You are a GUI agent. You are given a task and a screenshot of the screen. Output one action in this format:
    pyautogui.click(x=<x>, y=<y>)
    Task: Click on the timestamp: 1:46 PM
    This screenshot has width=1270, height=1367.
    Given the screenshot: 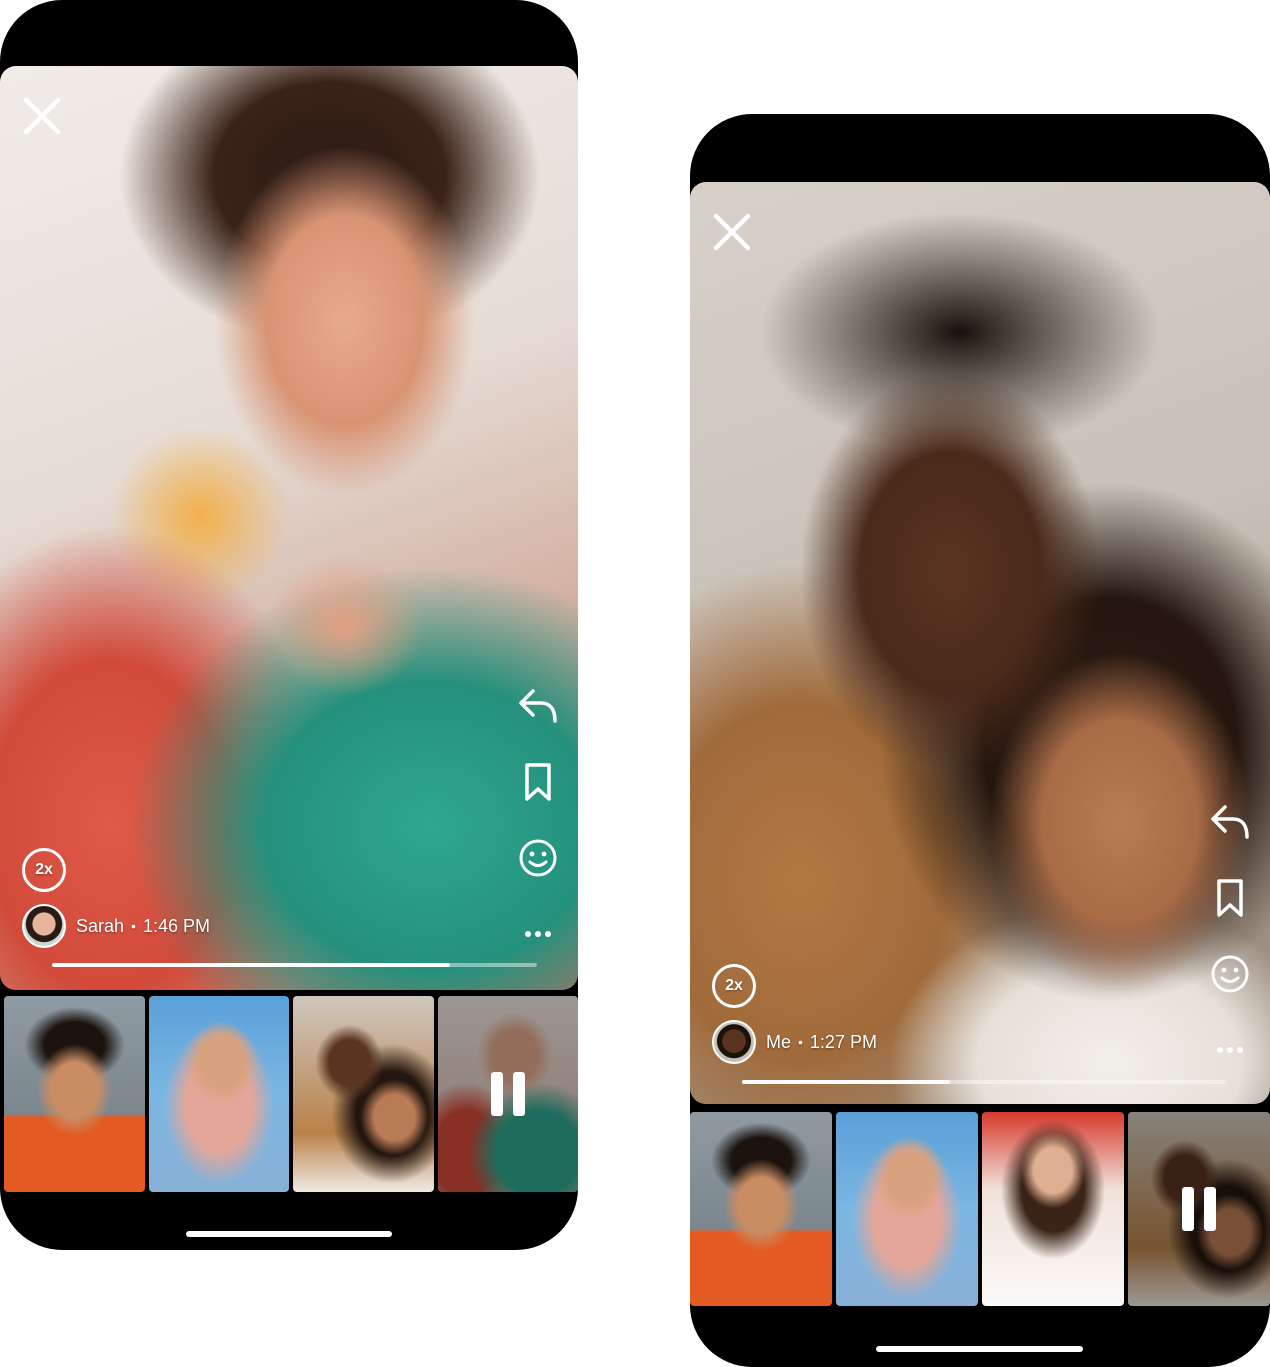 What is the action you would take?
    pyautogui.click(x=176, y=925)
    